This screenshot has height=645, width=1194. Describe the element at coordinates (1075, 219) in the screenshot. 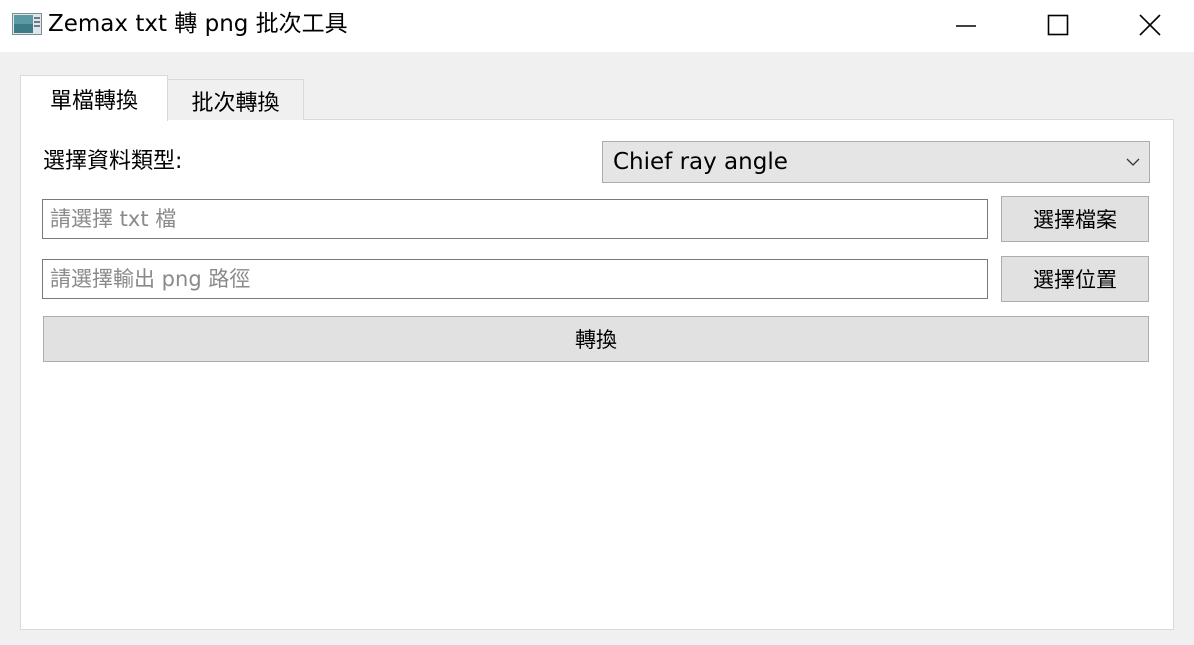

I see `select-file-button: 選擇檔案` at that location.